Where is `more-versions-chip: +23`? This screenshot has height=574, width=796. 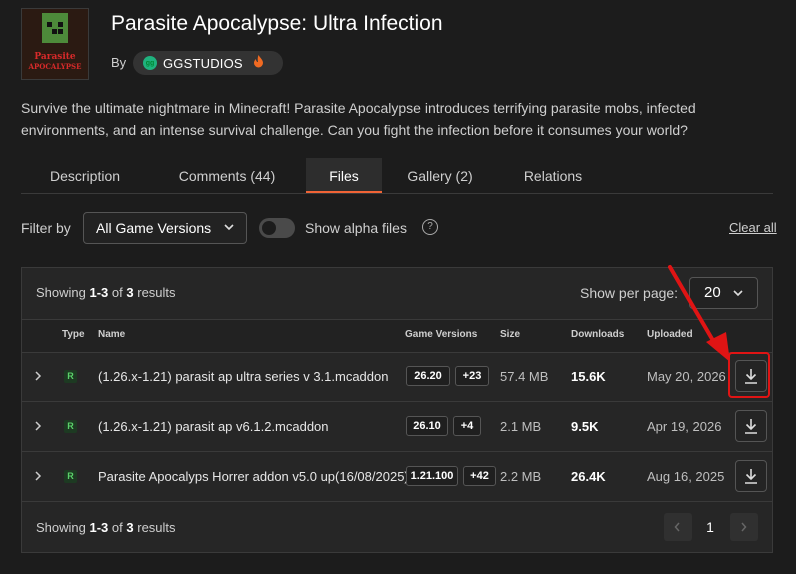 more-versions-chip: +23 is located at coordinates (472, 376).